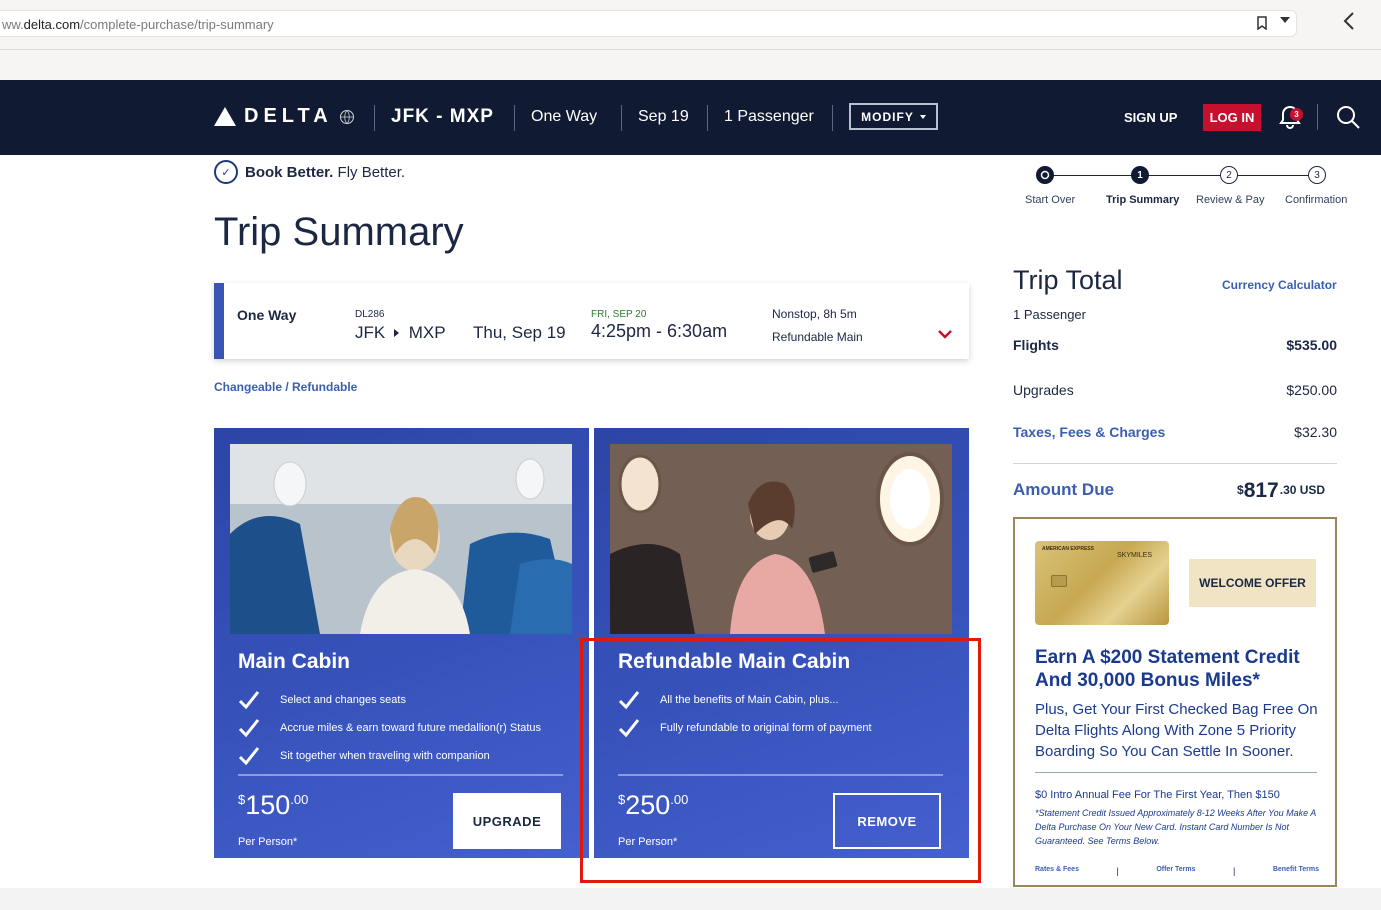 This screenshot has width=1381, height=910. I want to click on card-chip-icon, so click(1059, 581).